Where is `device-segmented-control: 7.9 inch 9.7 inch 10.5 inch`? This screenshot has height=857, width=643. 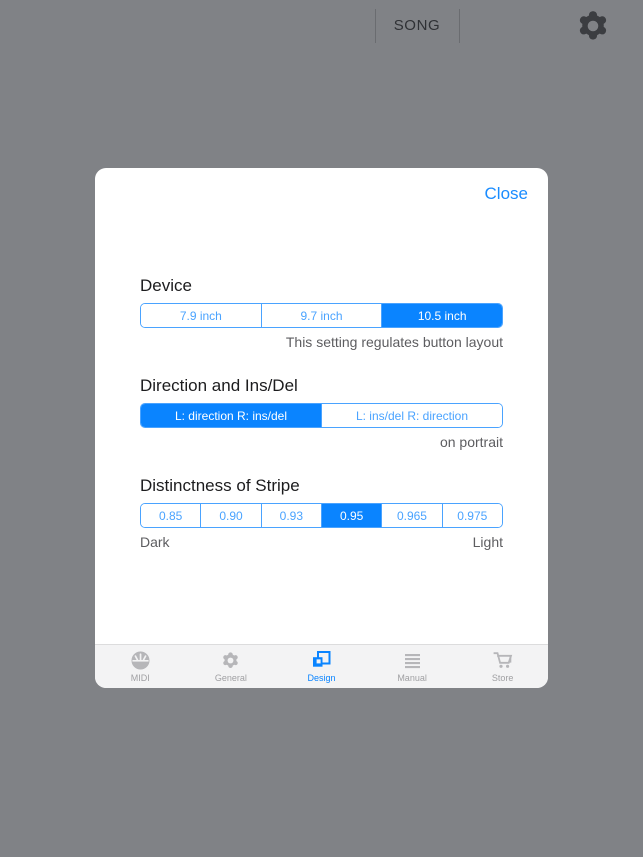 device-segmented-control: 7.9 inch 9.7 inch 10.5 inch is located at coordinates (321, 315).